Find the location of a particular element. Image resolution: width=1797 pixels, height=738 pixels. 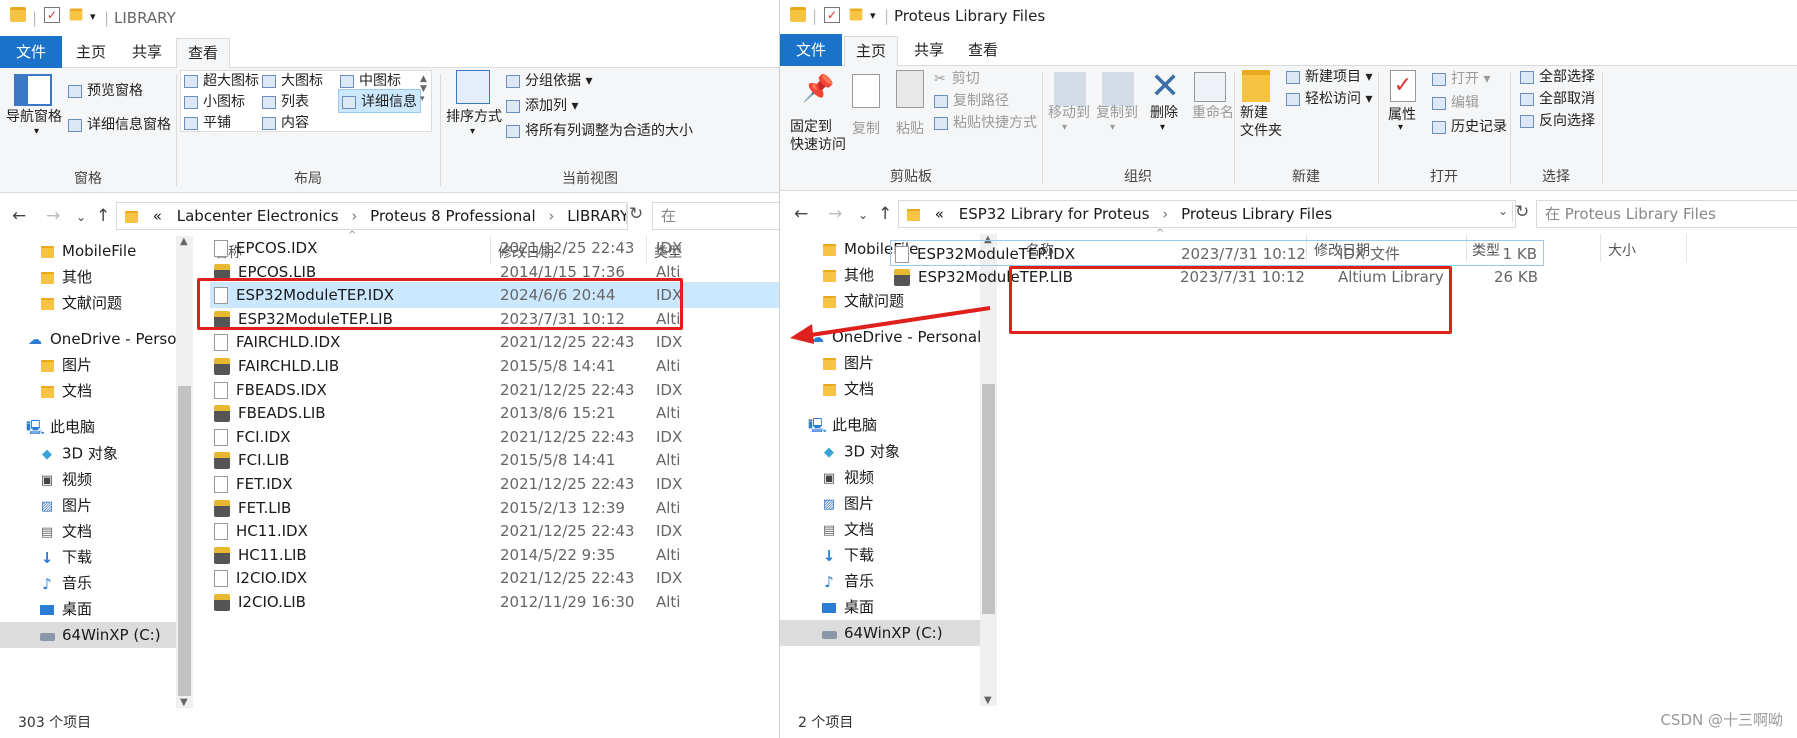

breadcrumb-esp32-library: ESP32 Library for Proteus is located at coordinates (1054, 214).